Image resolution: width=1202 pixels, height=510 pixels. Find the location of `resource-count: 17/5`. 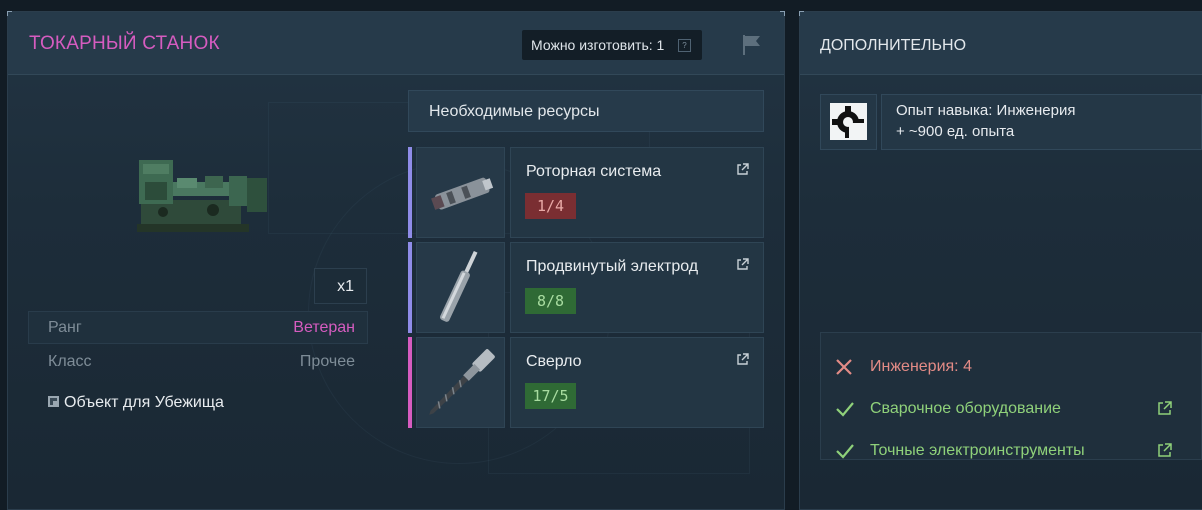

resource-count: 17/5 is located at coordinates (550, 396).